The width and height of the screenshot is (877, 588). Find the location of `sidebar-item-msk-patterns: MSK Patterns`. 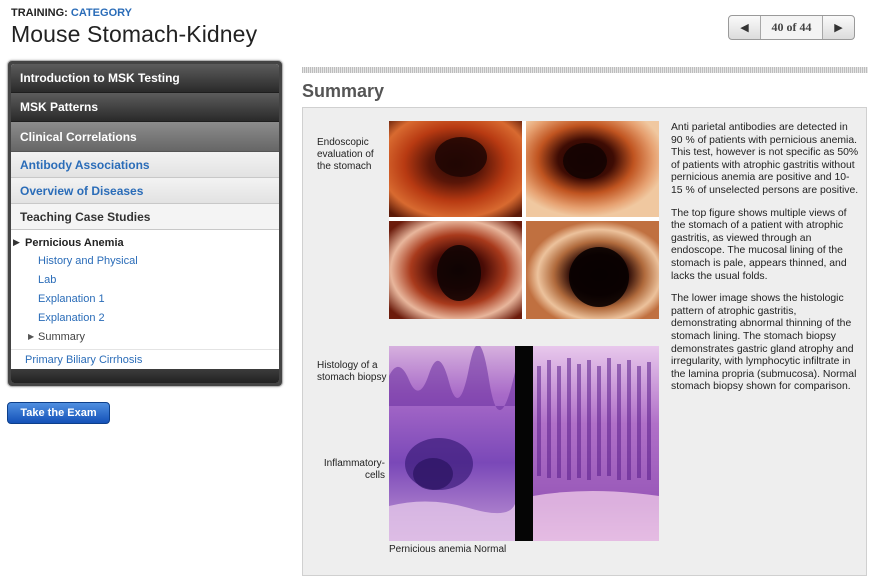

sidebar-item-msk-patterns: MSK Patterns is located at coordinates (145, 107).